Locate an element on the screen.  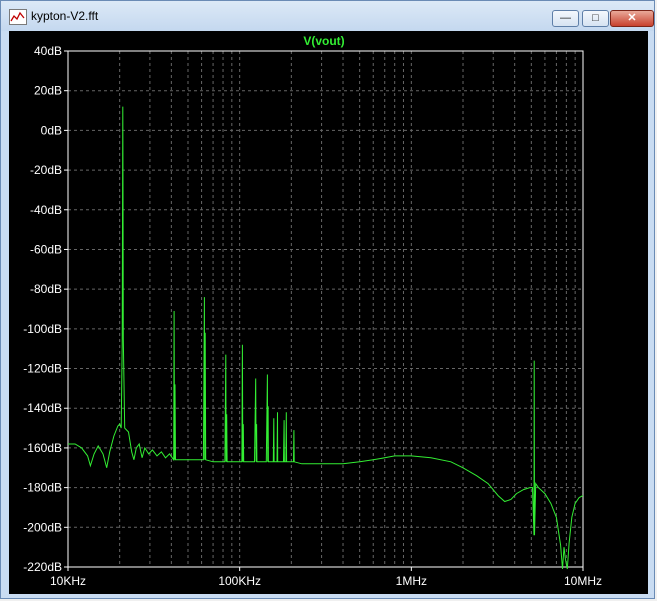
close-icon: ✕ is located at coordinates (632, 18).